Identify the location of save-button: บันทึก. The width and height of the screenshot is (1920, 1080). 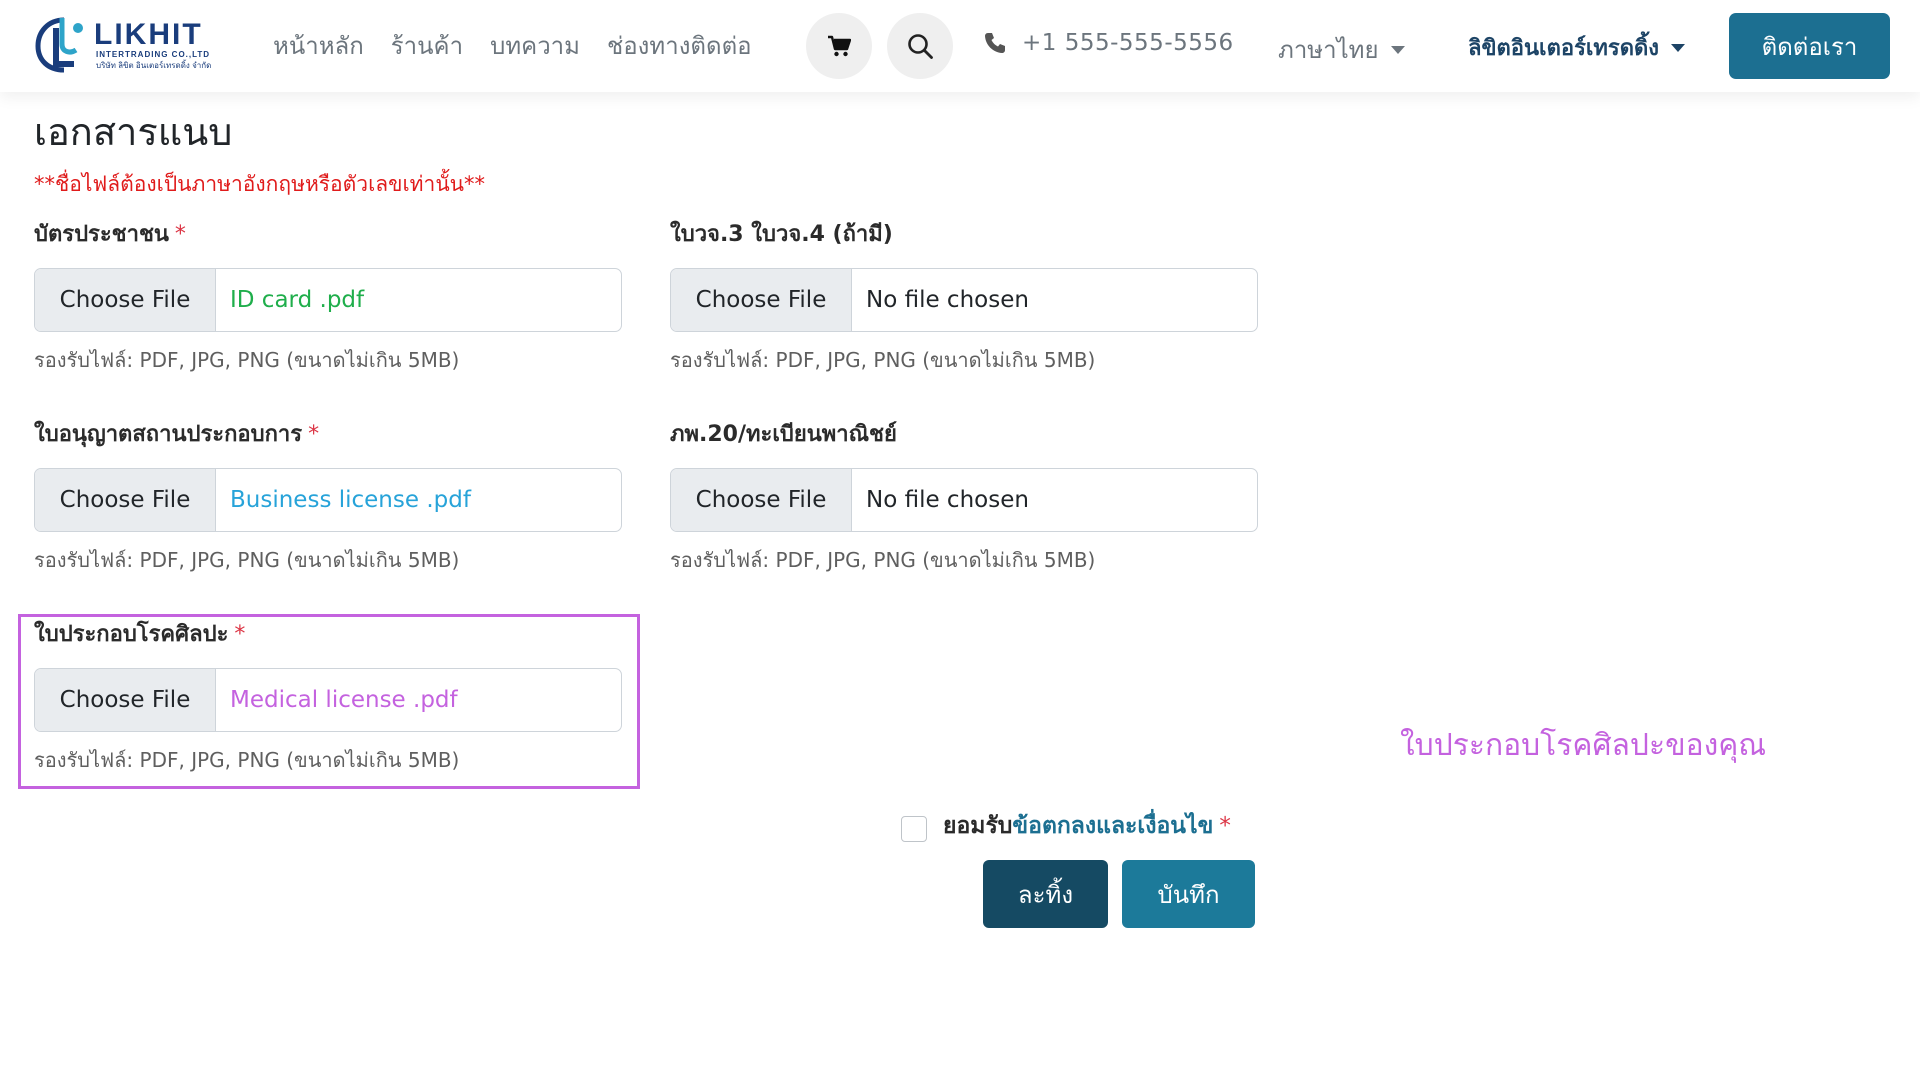
(1188, 894).